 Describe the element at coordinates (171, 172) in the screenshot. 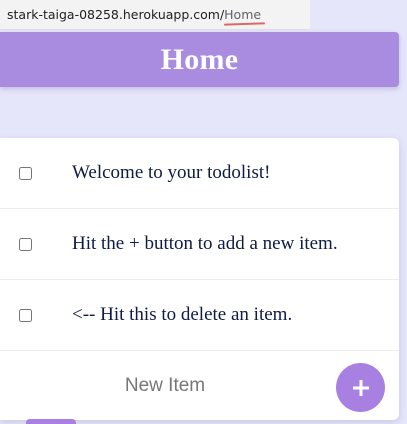

I see `todo-text: Welcome to your todolist!` at that location.